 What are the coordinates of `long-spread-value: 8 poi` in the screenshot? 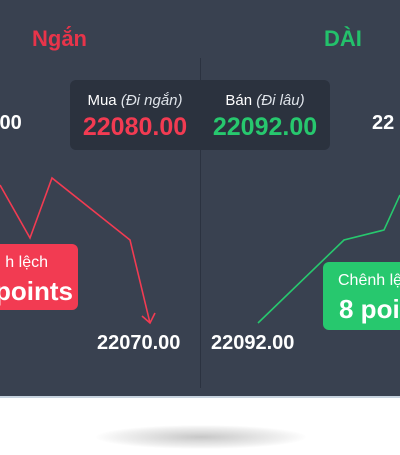 It's located at (369, 309).